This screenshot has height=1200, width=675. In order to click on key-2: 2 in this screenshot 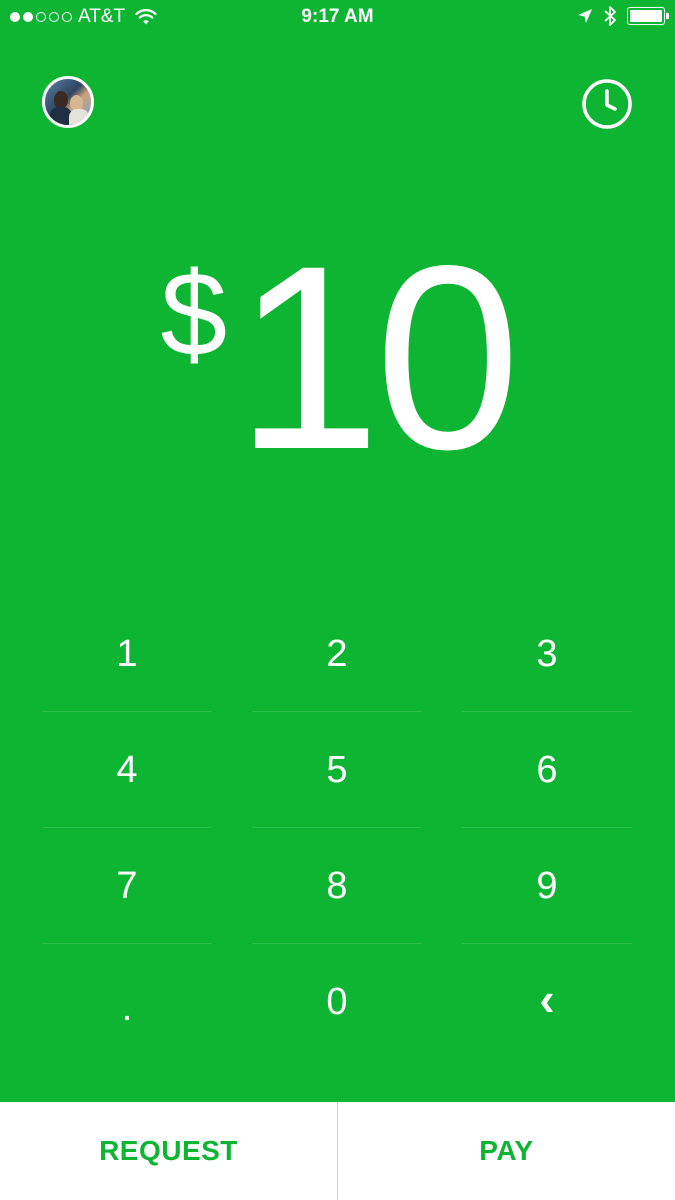, I will do `click(337, 654)`.